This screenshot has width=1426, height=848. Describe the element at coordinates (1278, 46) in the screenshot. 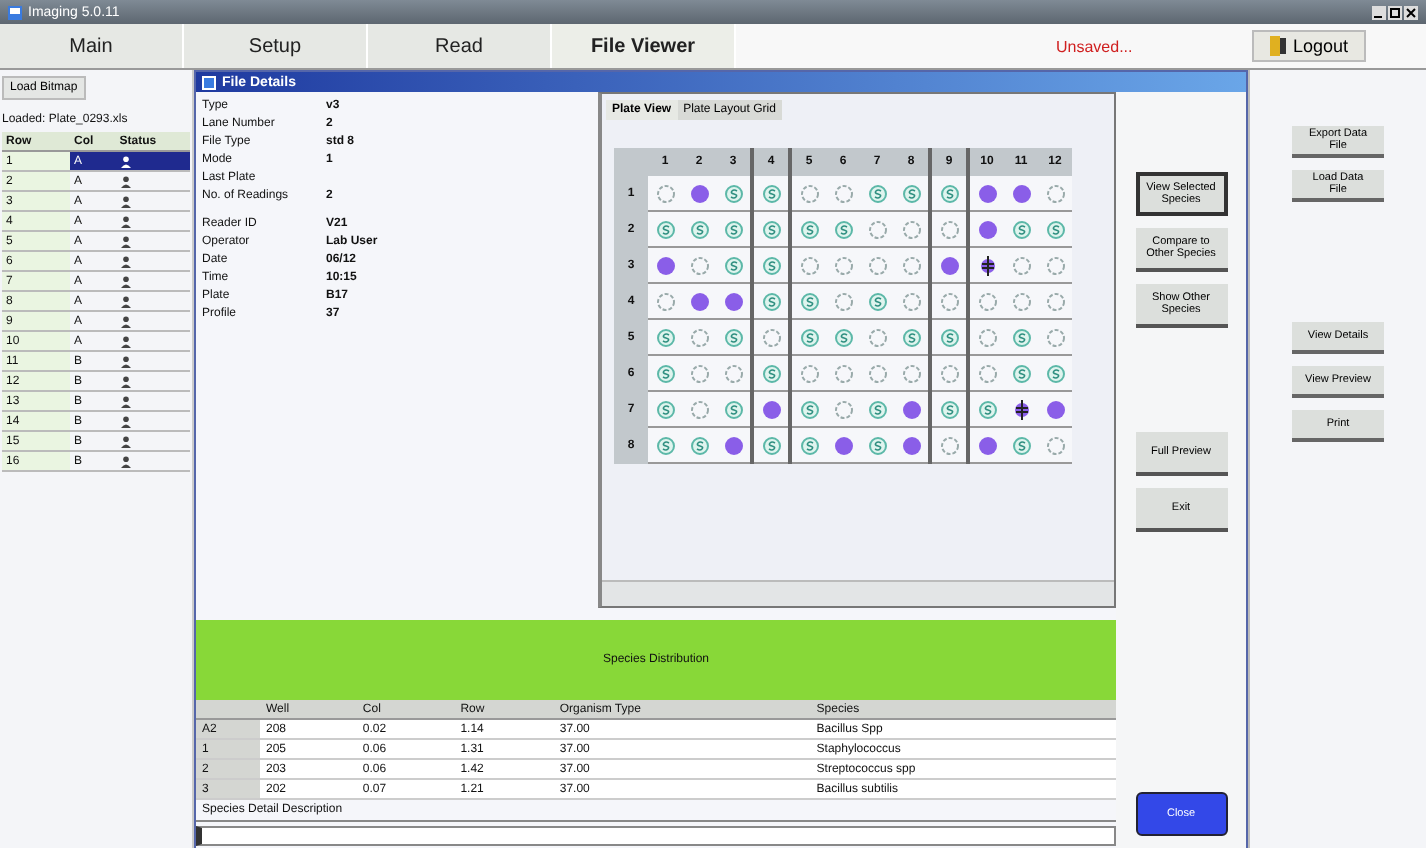

I see `door-icon` at that location.